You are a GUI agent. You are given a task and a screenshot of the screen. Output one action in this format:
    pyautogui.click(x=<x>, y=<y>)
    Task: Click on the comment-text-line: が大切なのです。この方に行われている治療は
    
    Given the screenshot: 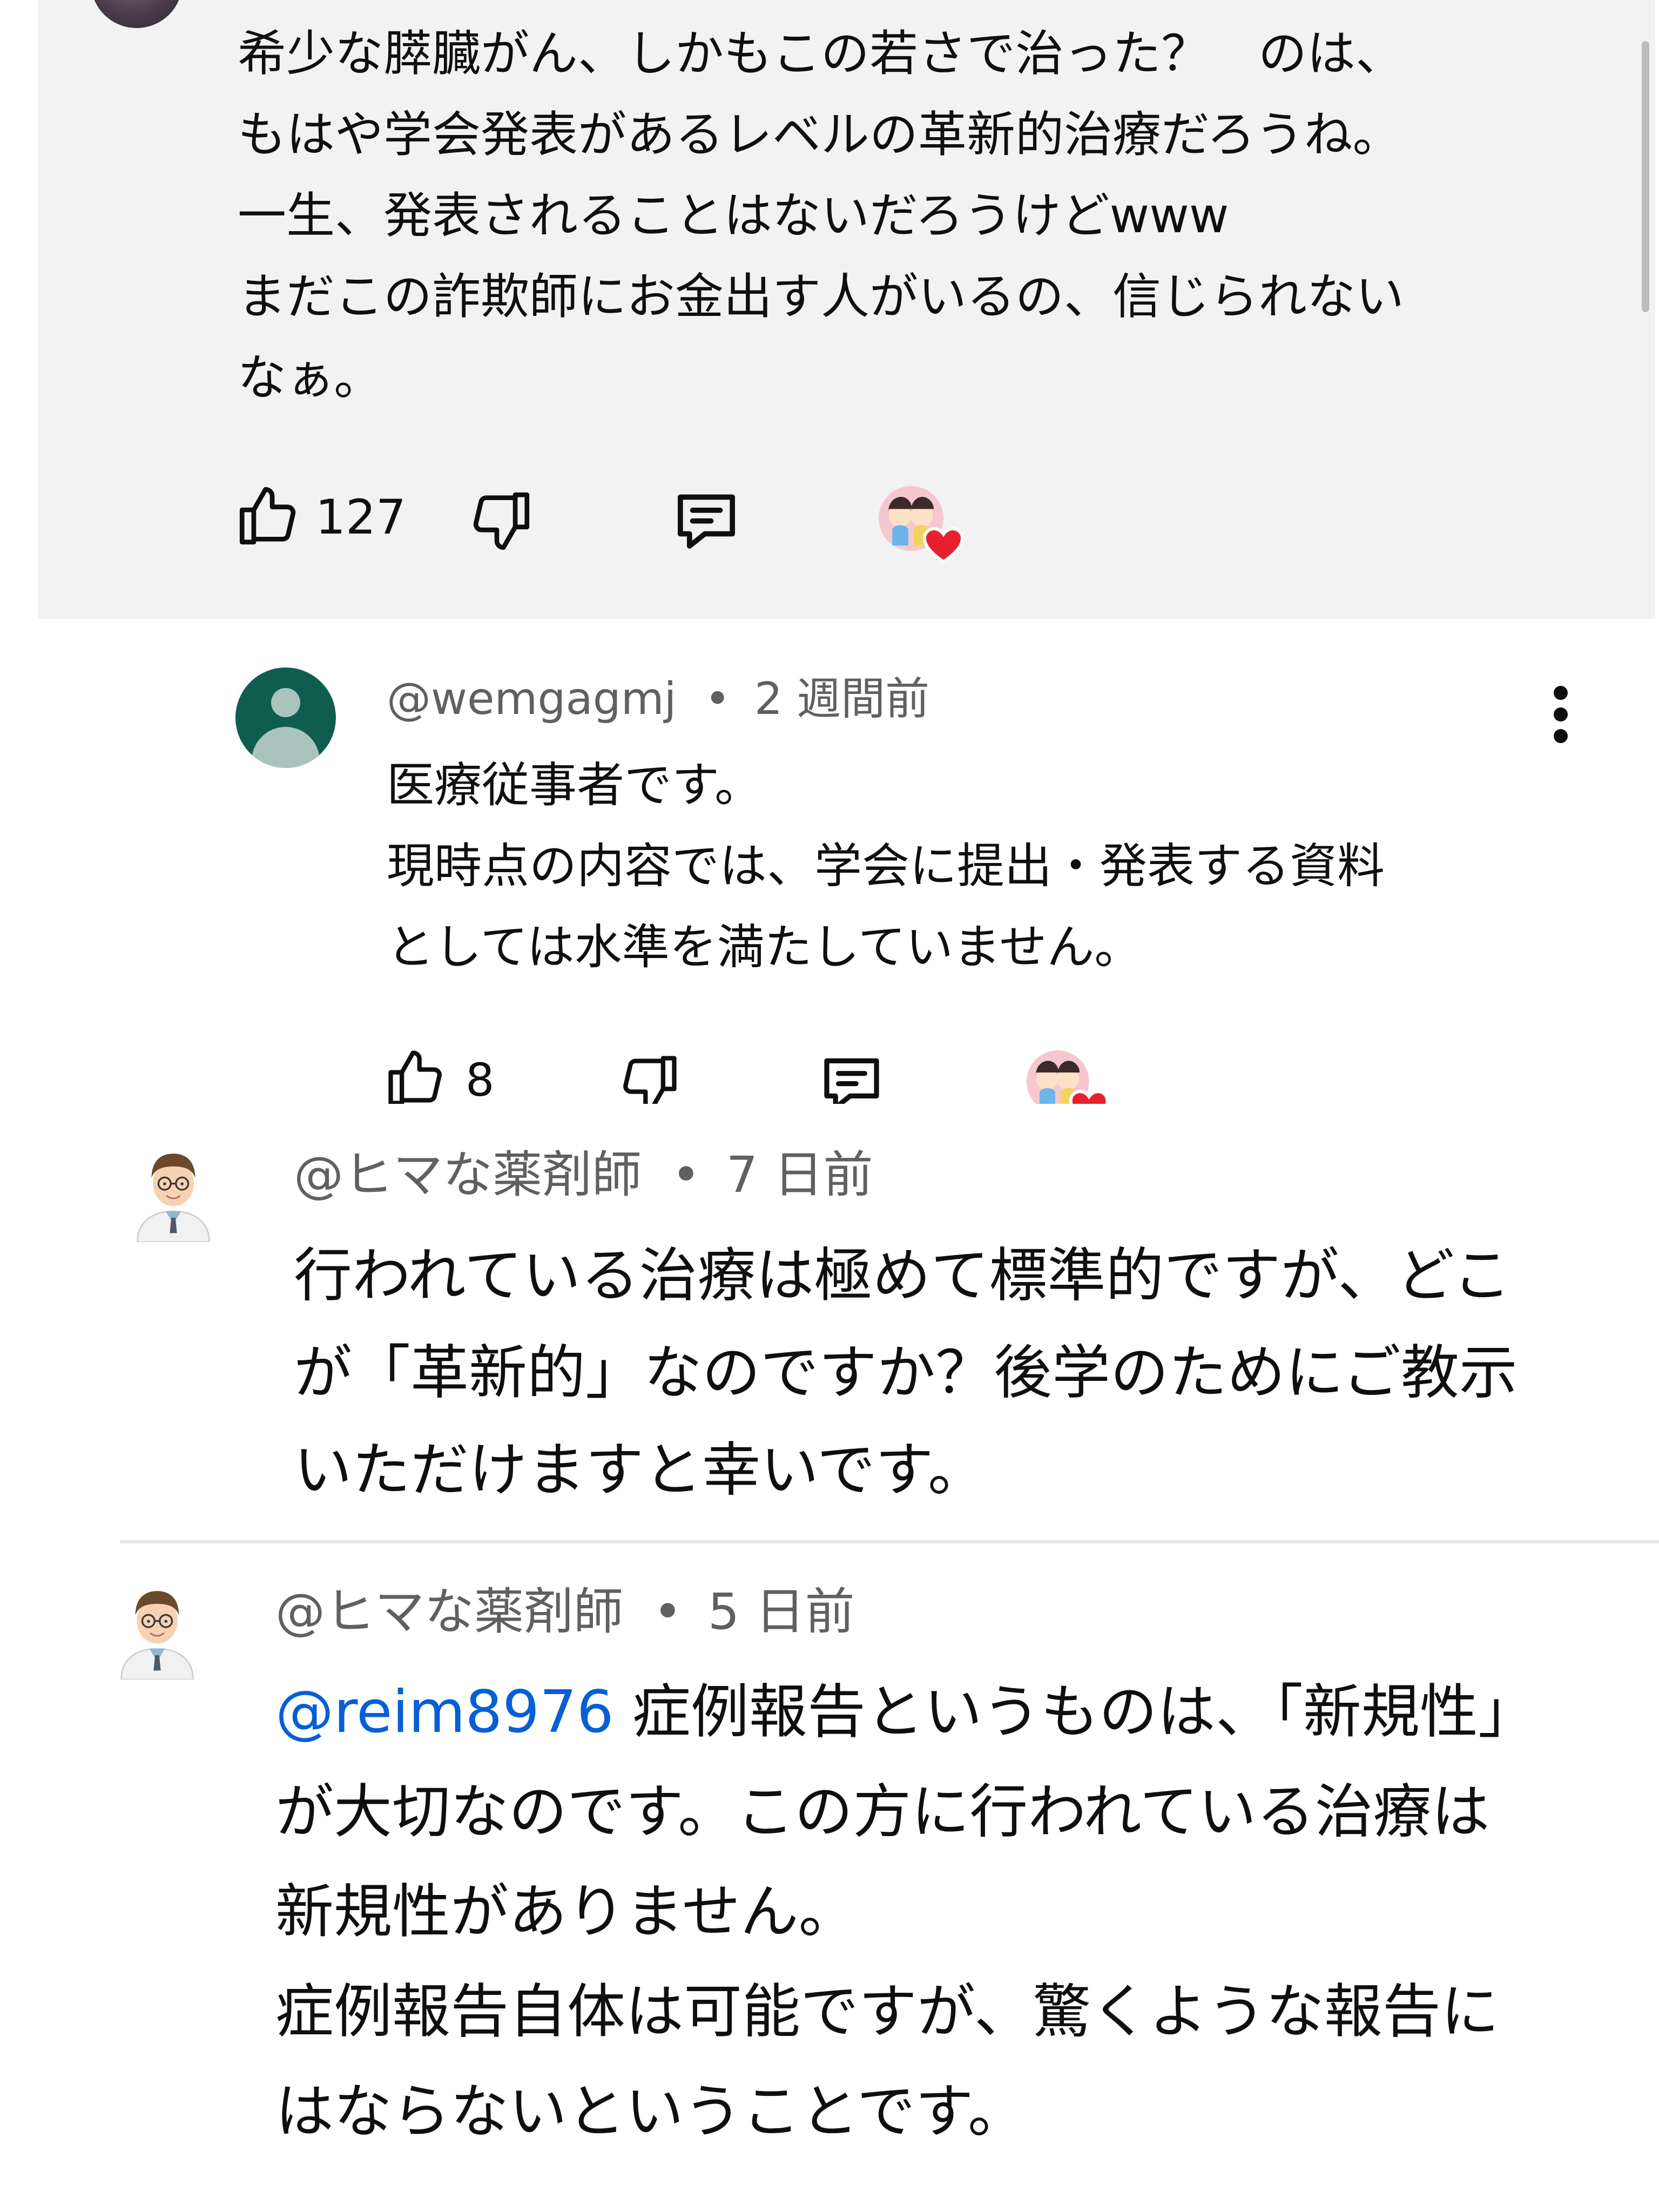 What is the action you would take?
    pyautogui.click(x=882, y=1812)
    